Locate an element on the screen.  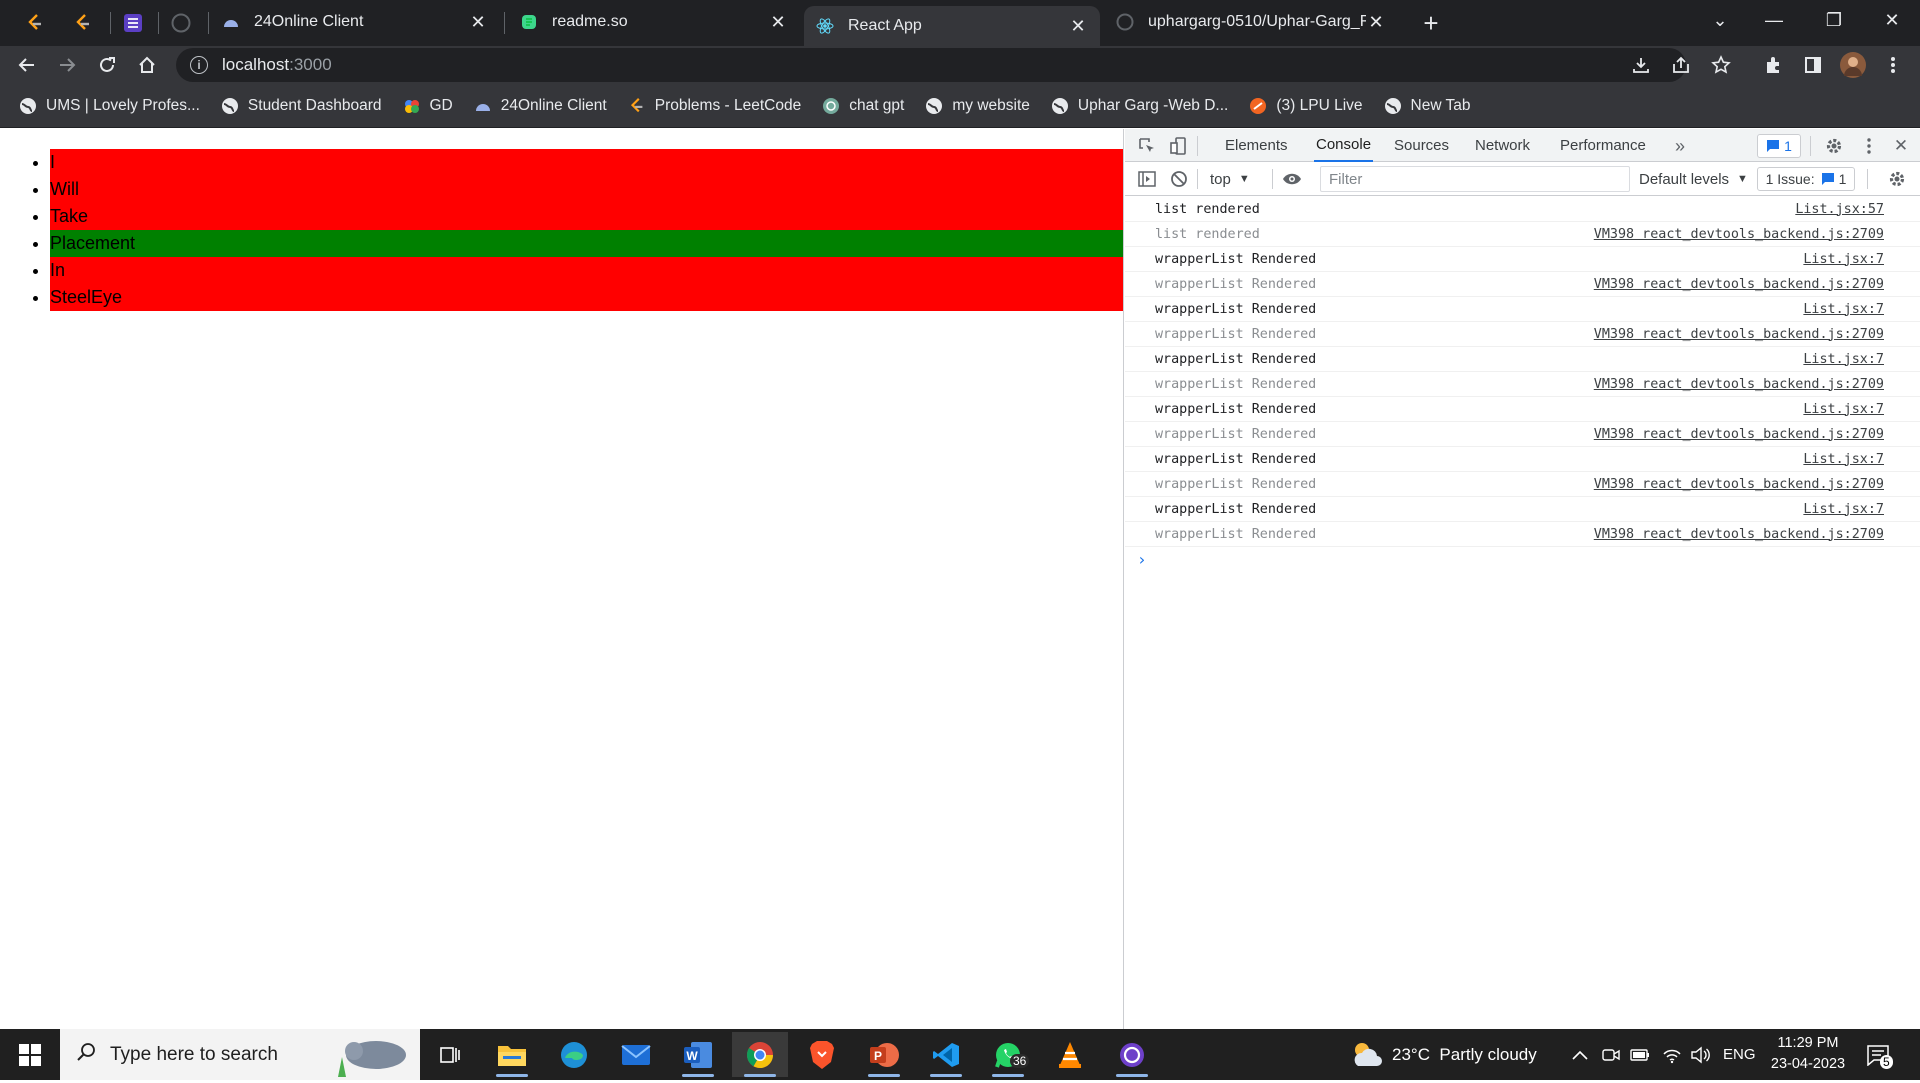
tab-elements: Elements is located at coordinates (1256, 145).